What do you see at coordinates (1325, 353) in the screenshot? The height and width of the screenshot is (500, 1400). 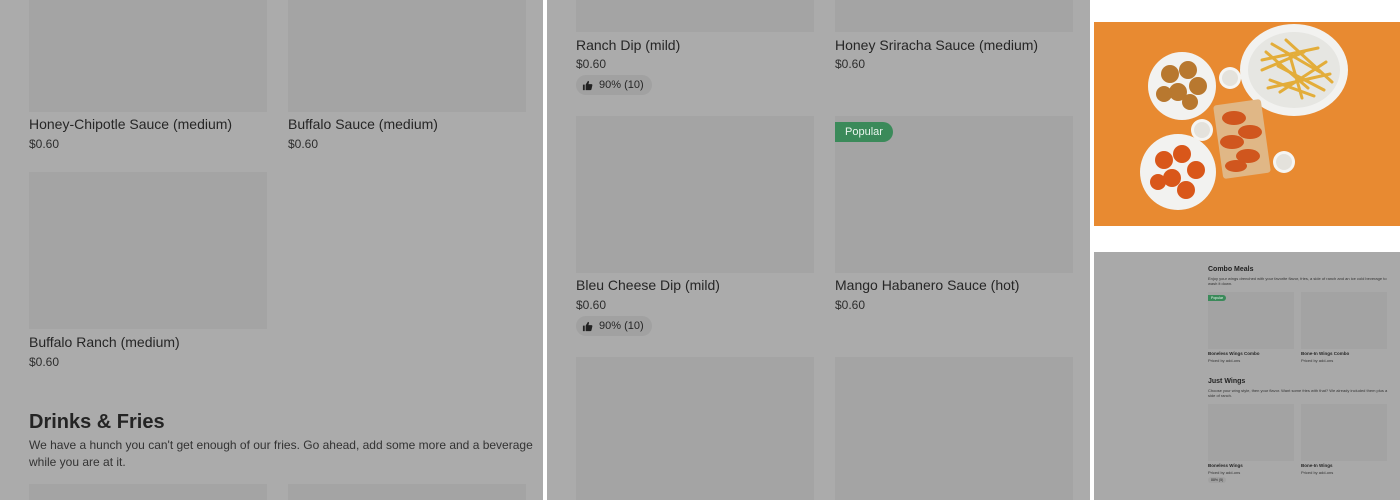 I see `item-name: Bone-In Wings Combo` at bounding box center [1325, 353].